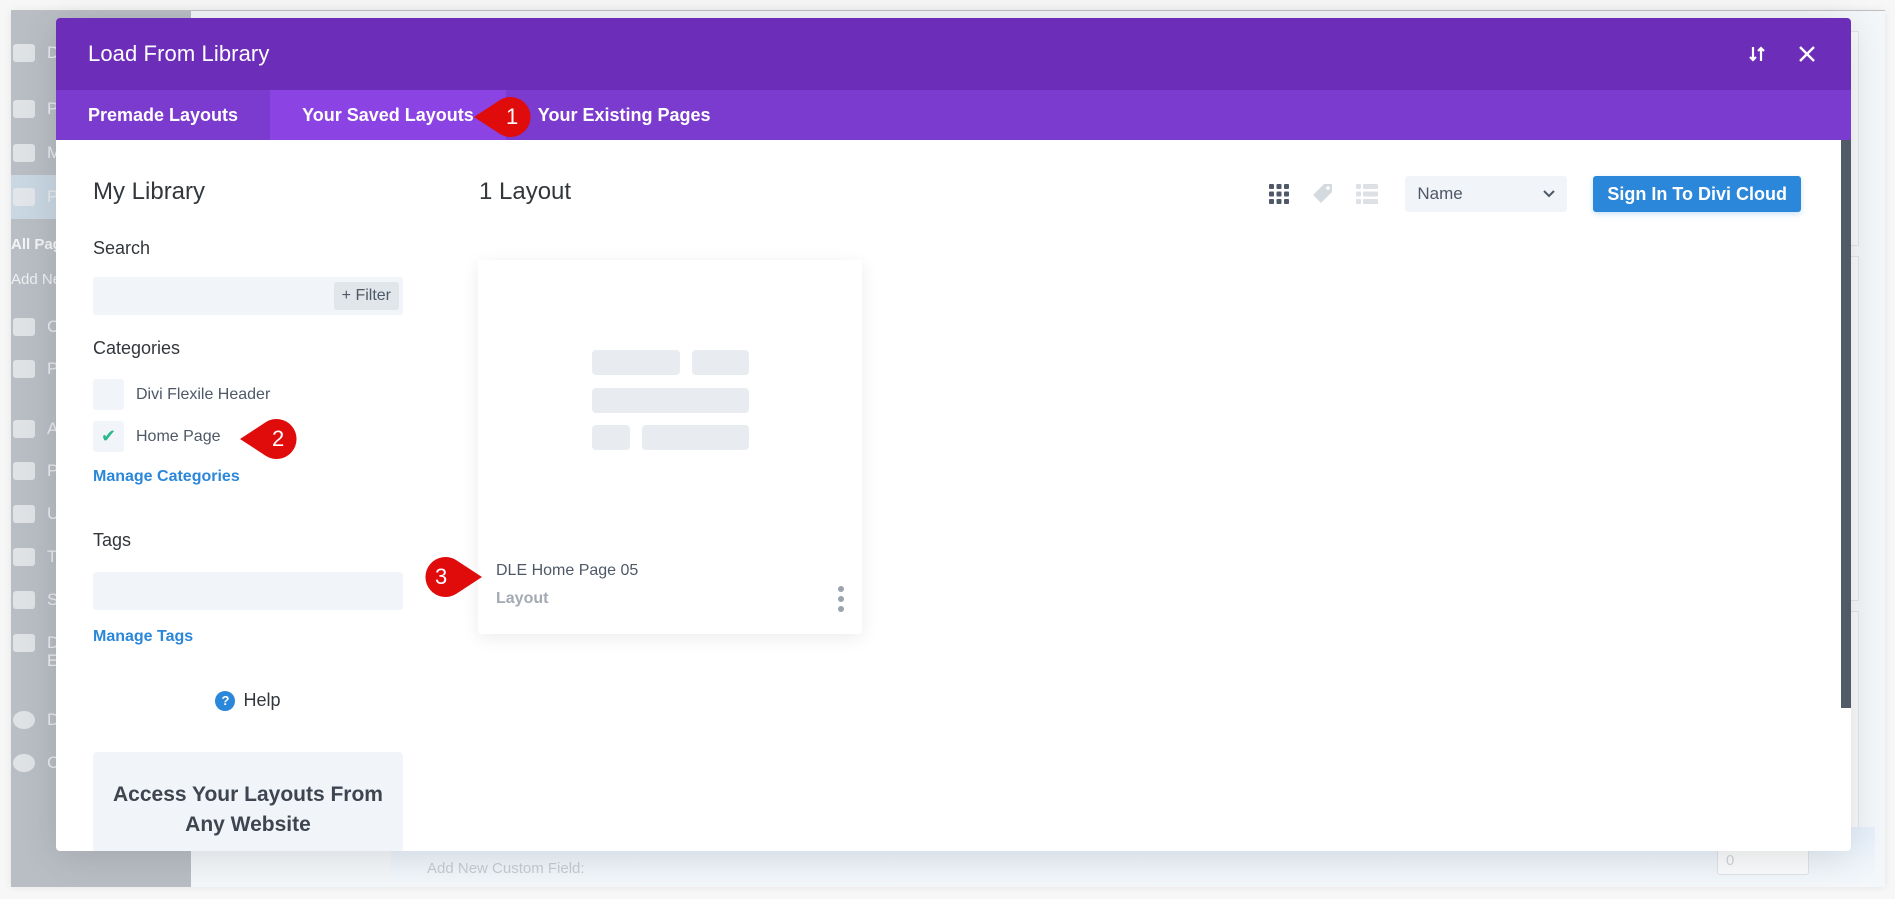 This screenshot has height=899, width=1895. I want to click on filter-button: + Filter, so click(366, 296).